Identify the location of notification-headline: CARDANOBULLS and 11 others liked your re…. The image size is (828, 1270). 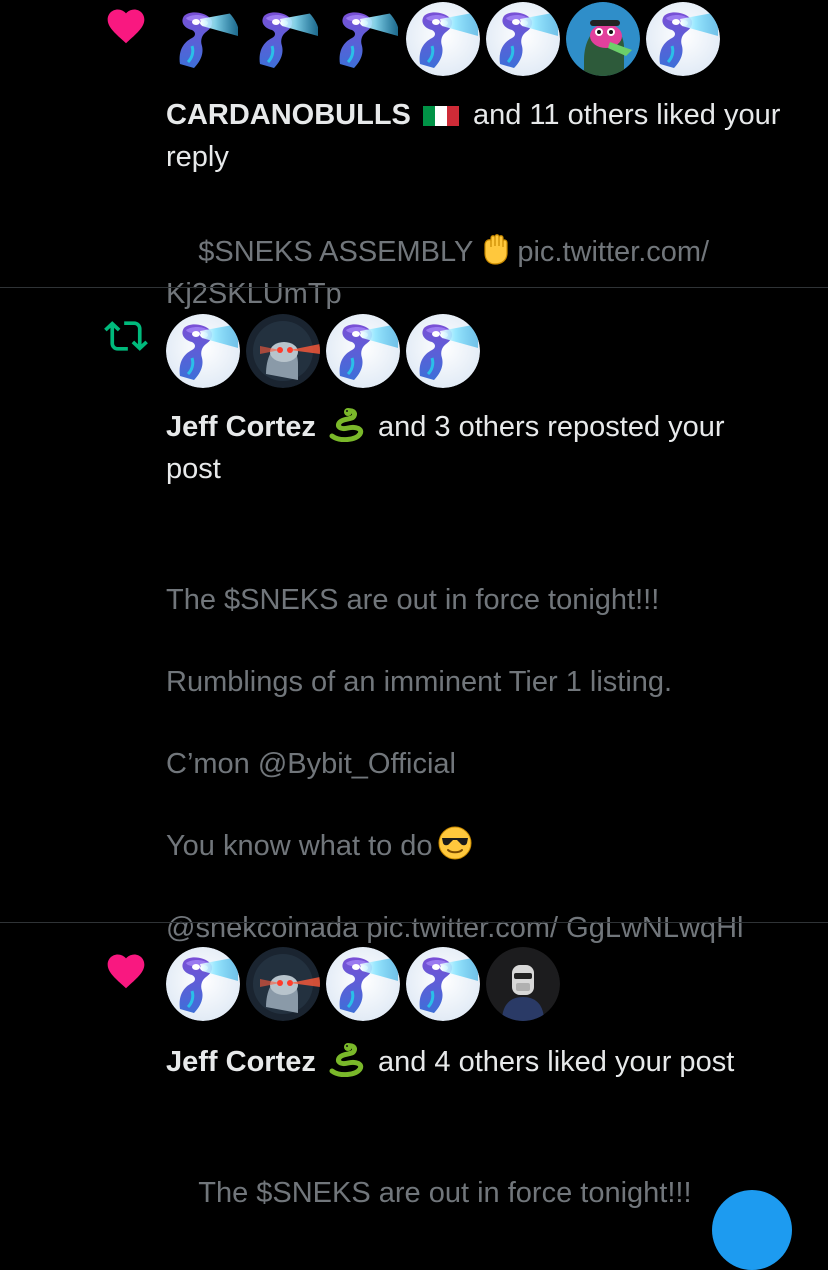
(476, 136).